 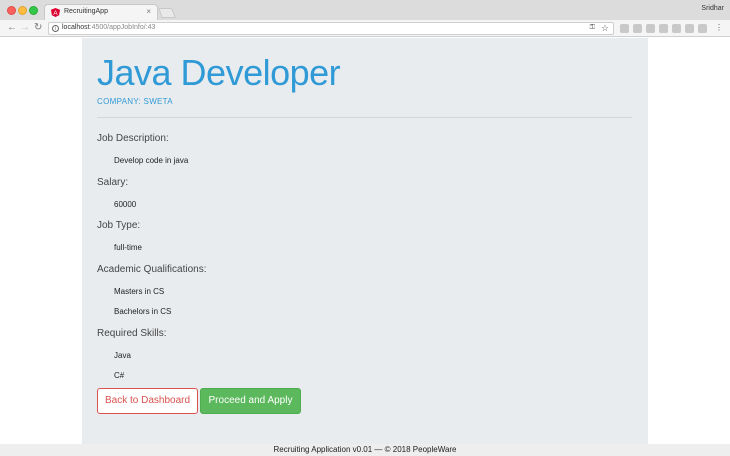 I want to click on url-text: localhost:4500/appJobInfo/:43, so click(x=108, y=27).